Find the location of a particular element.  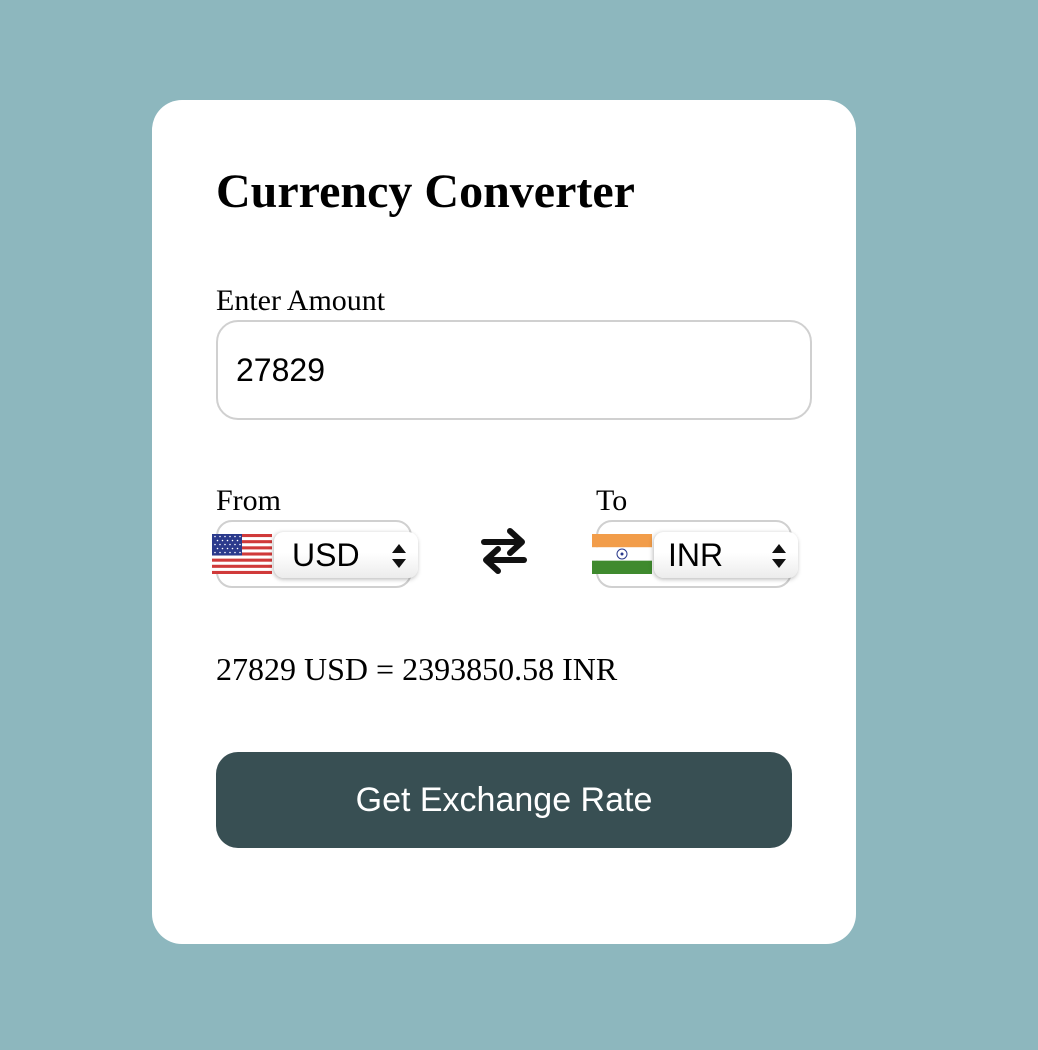

to-currency-select: INR is located at coordinates (695, 554).